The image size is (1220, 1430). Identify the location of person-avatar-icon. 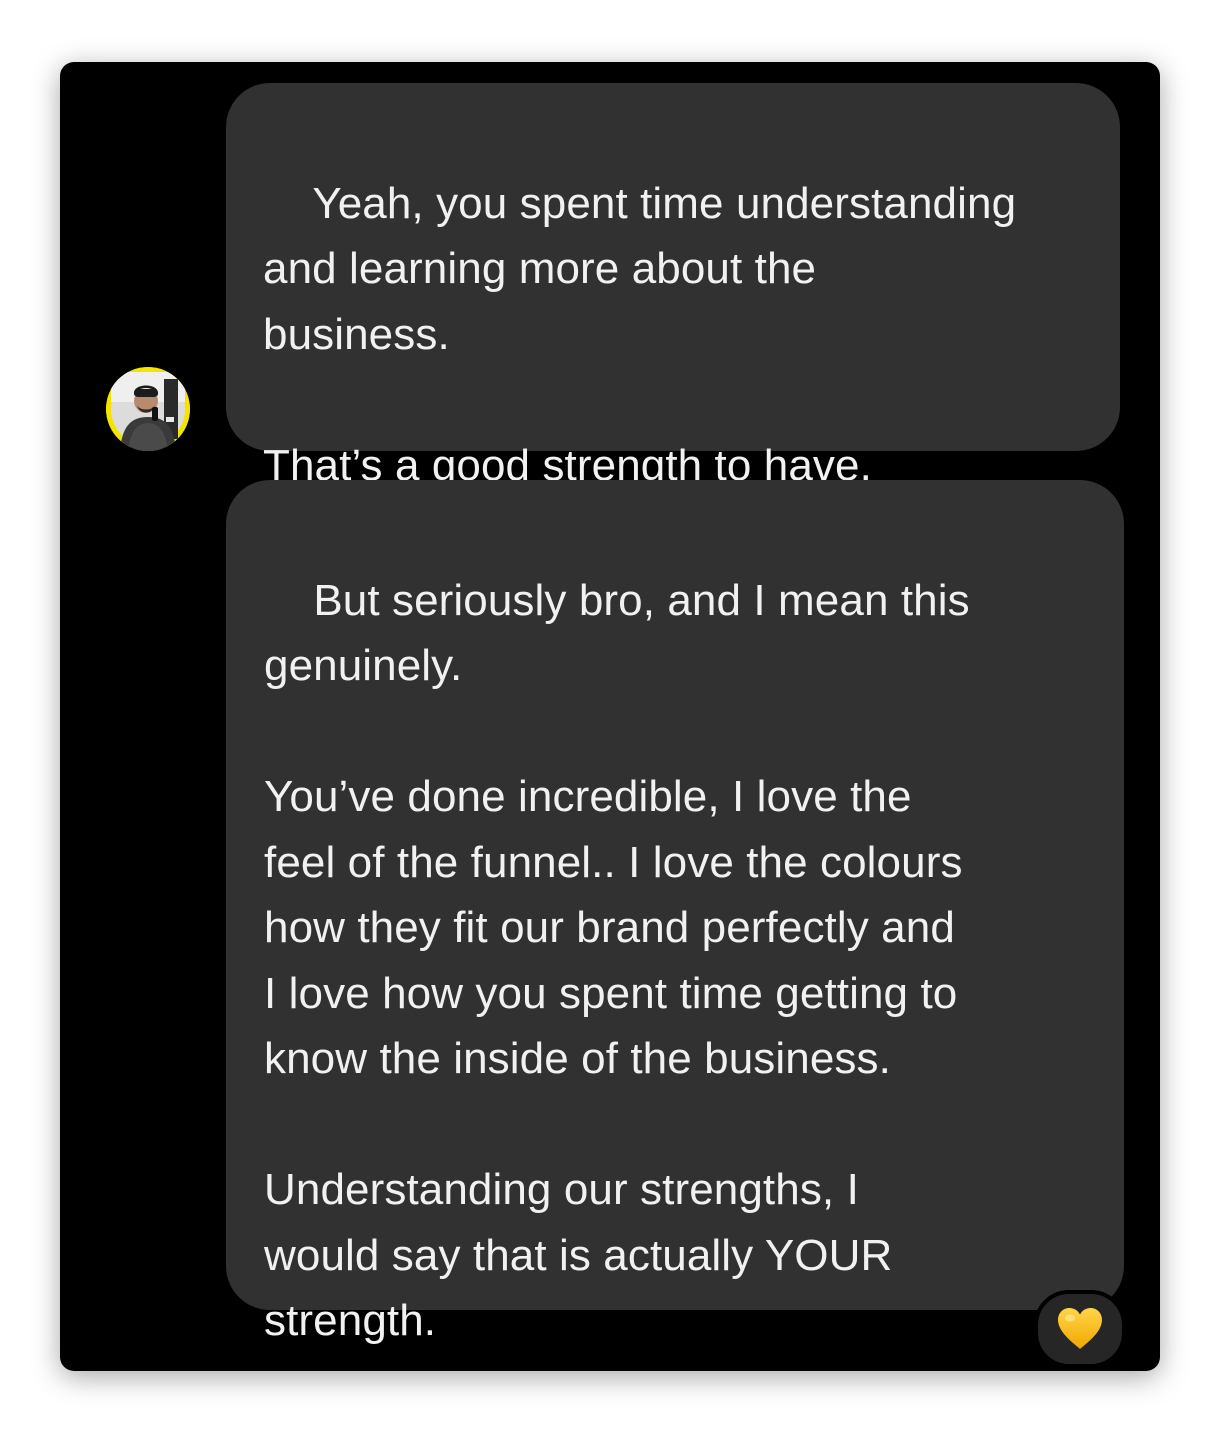
(148, 409).